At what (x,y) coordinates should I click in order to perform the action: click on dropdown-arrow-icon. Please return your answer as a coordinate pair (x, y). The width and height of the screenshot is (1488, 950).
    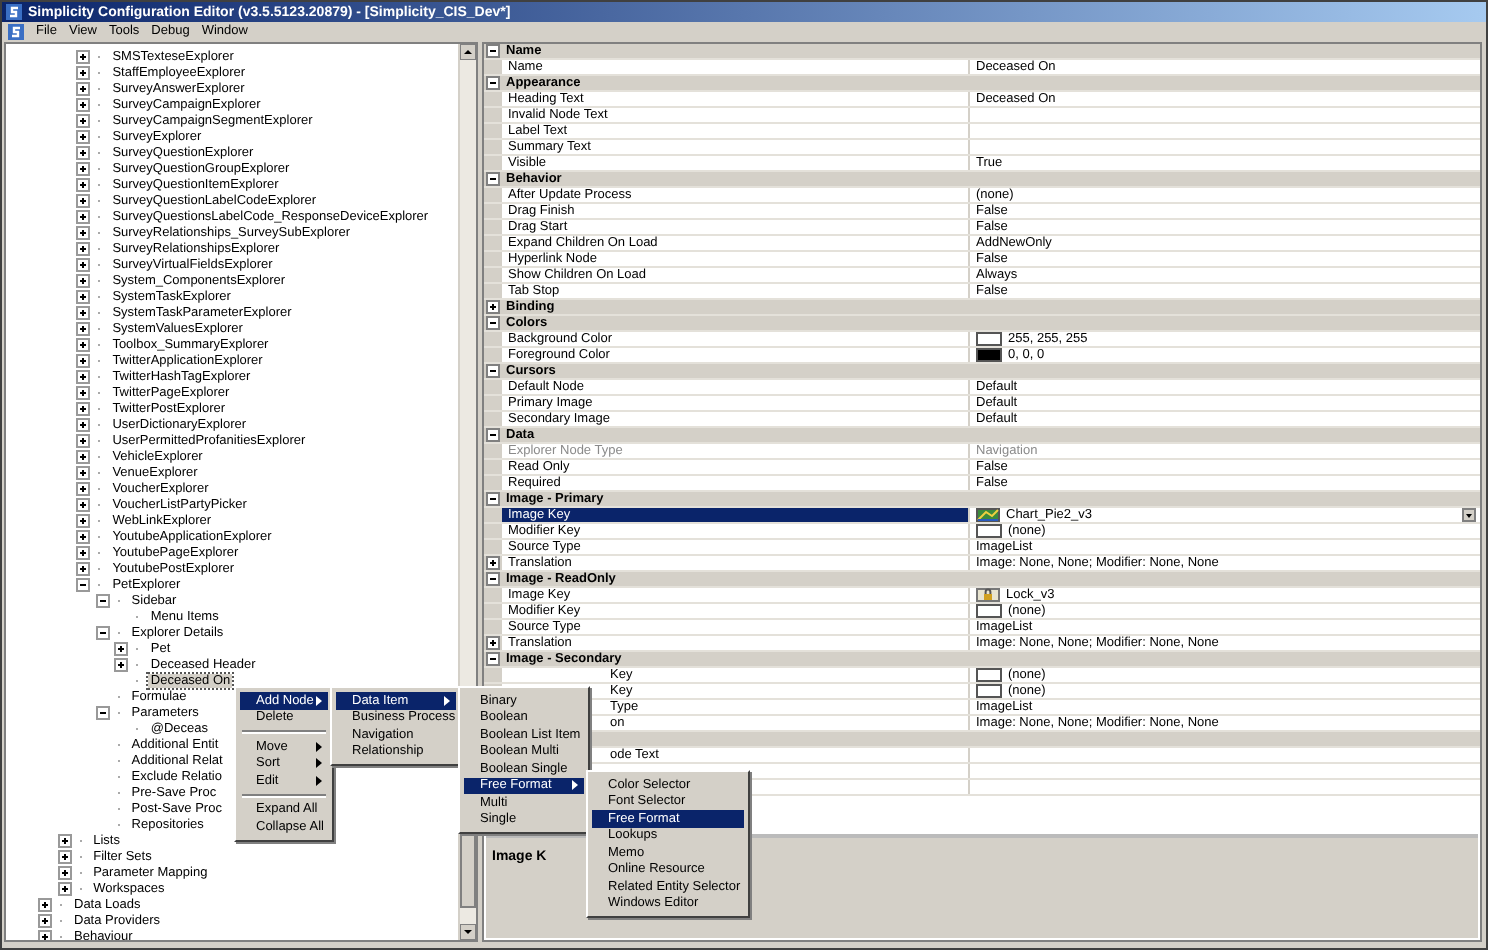
    Looking at the image, I should click on (1469, 515).